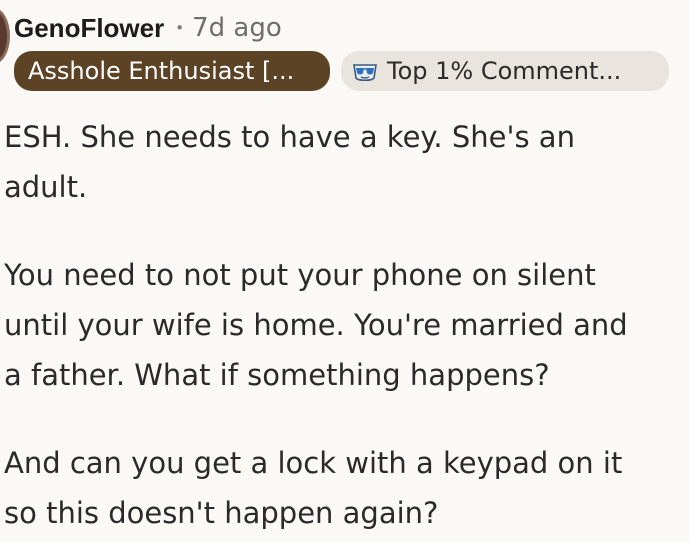  What do you see at coordinates (365, 73) in the screenshot?
I see `sunglasses-award-icon` at bounding box center [365, 73].